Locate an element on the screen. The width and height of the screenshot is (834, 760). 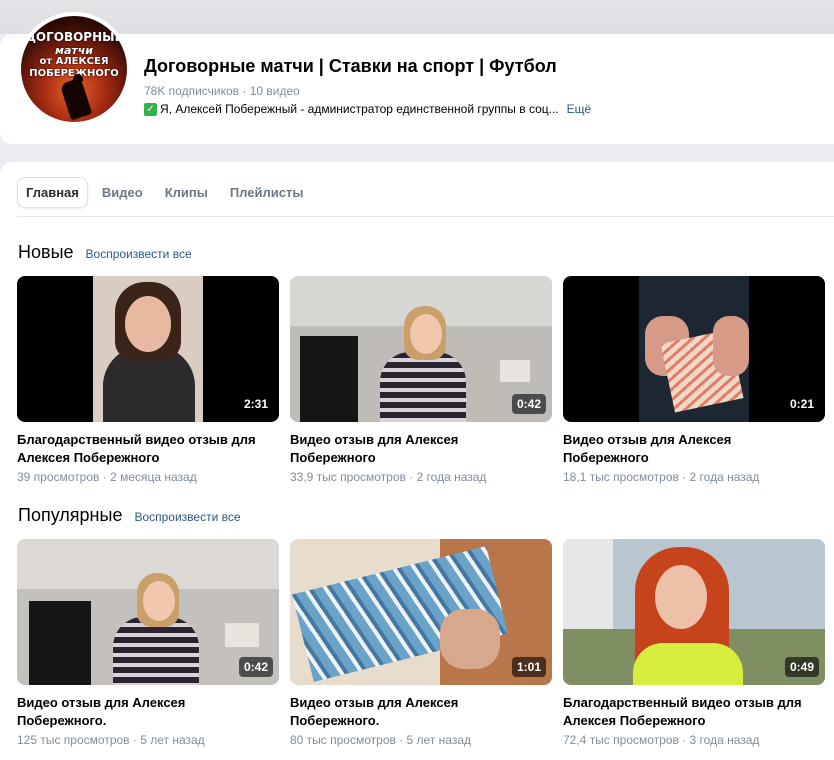
check-mark-icon: ✓ is located at coordinates (150, 109).